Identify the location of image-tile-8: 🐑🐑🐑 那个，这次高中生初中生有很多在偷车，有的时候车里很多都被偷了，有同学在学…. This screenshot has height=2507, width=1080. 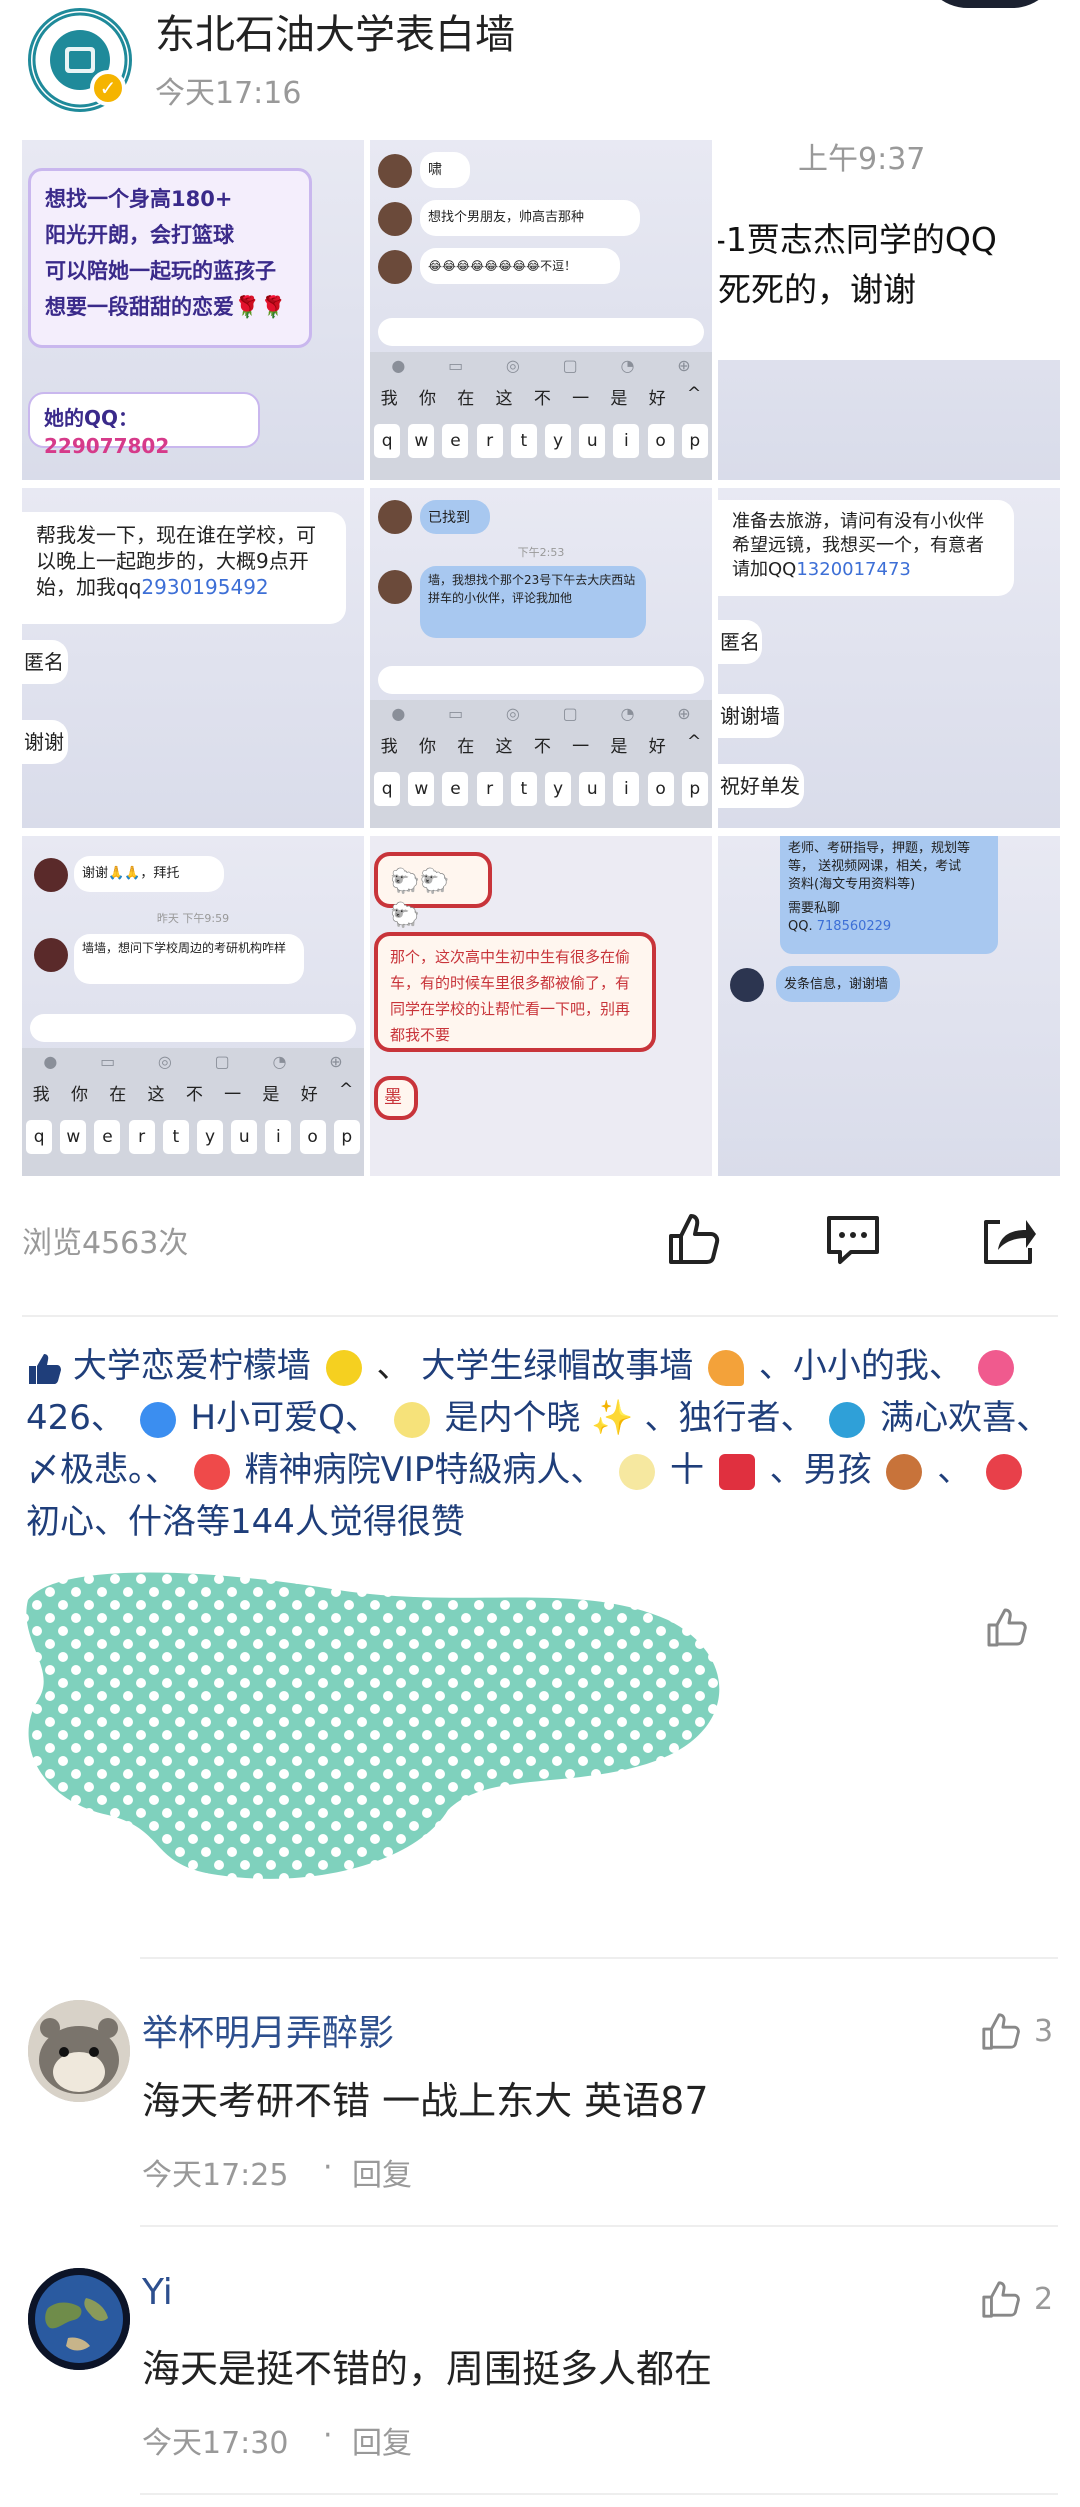
(541, 1006).